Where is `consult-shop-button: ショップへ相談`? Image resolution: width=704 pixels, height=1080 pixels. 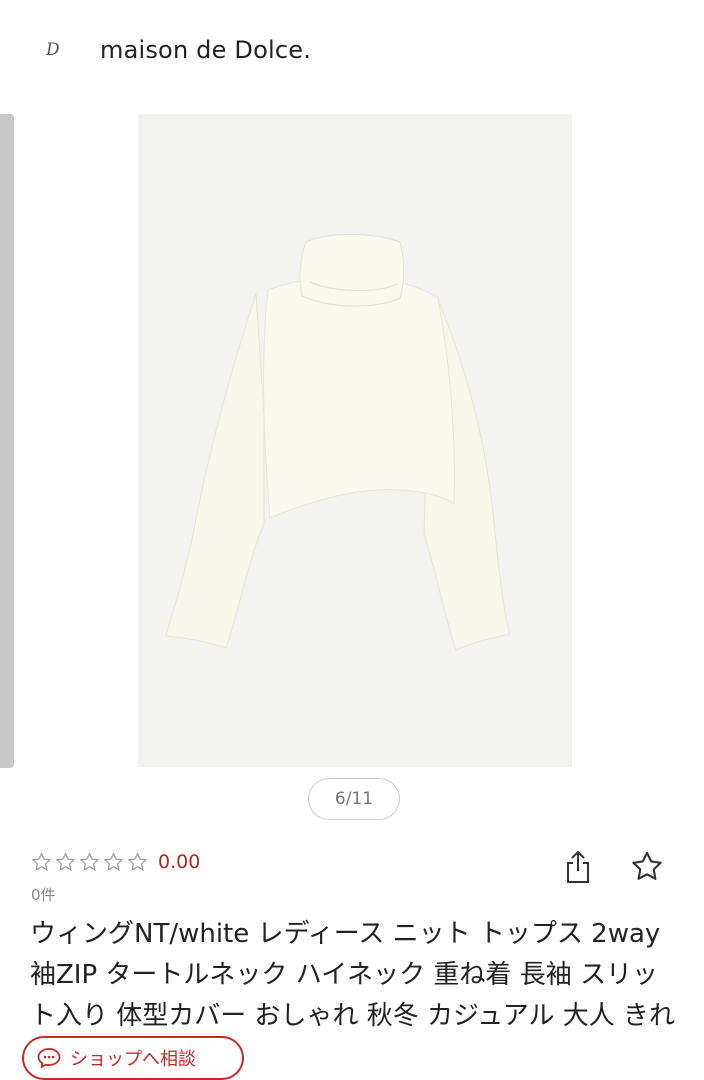
consult-shop-button: ショップへ相談 is located at coordinates (133, 1058).